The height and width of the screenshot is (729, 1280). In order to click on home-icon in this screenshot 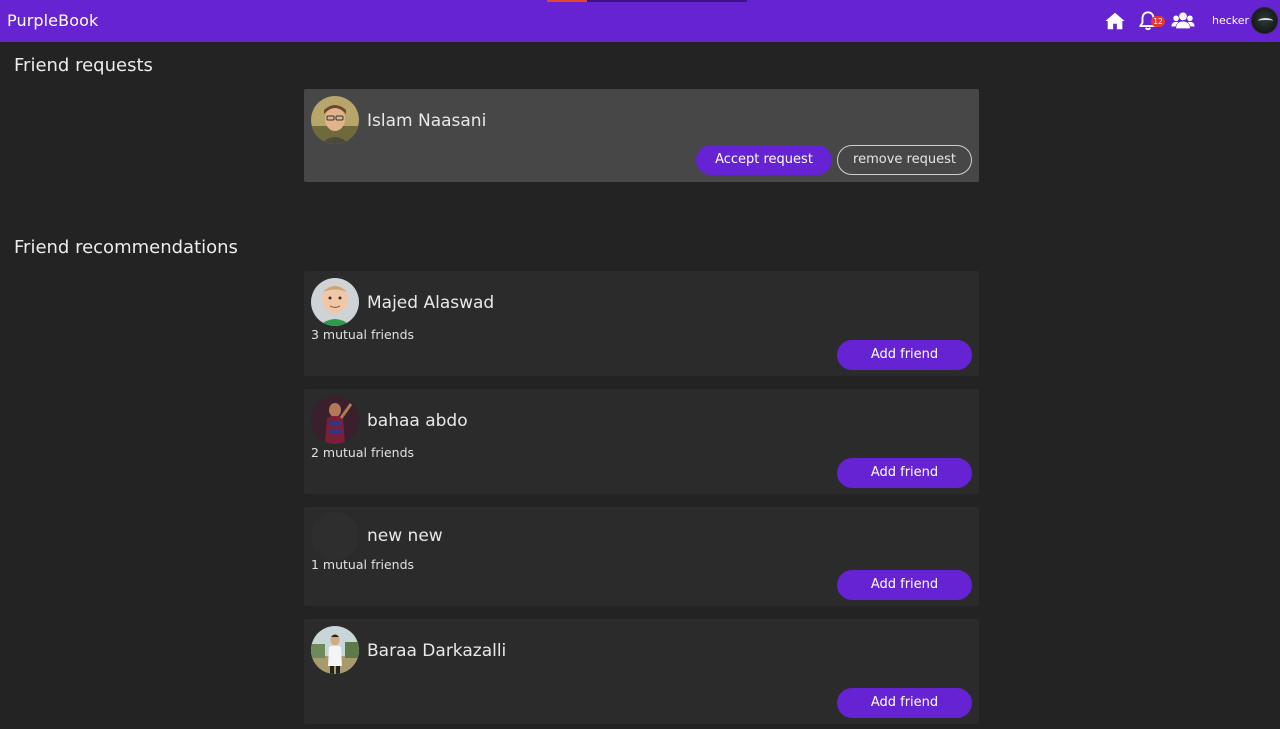, I will do `click(1115, 21)`.